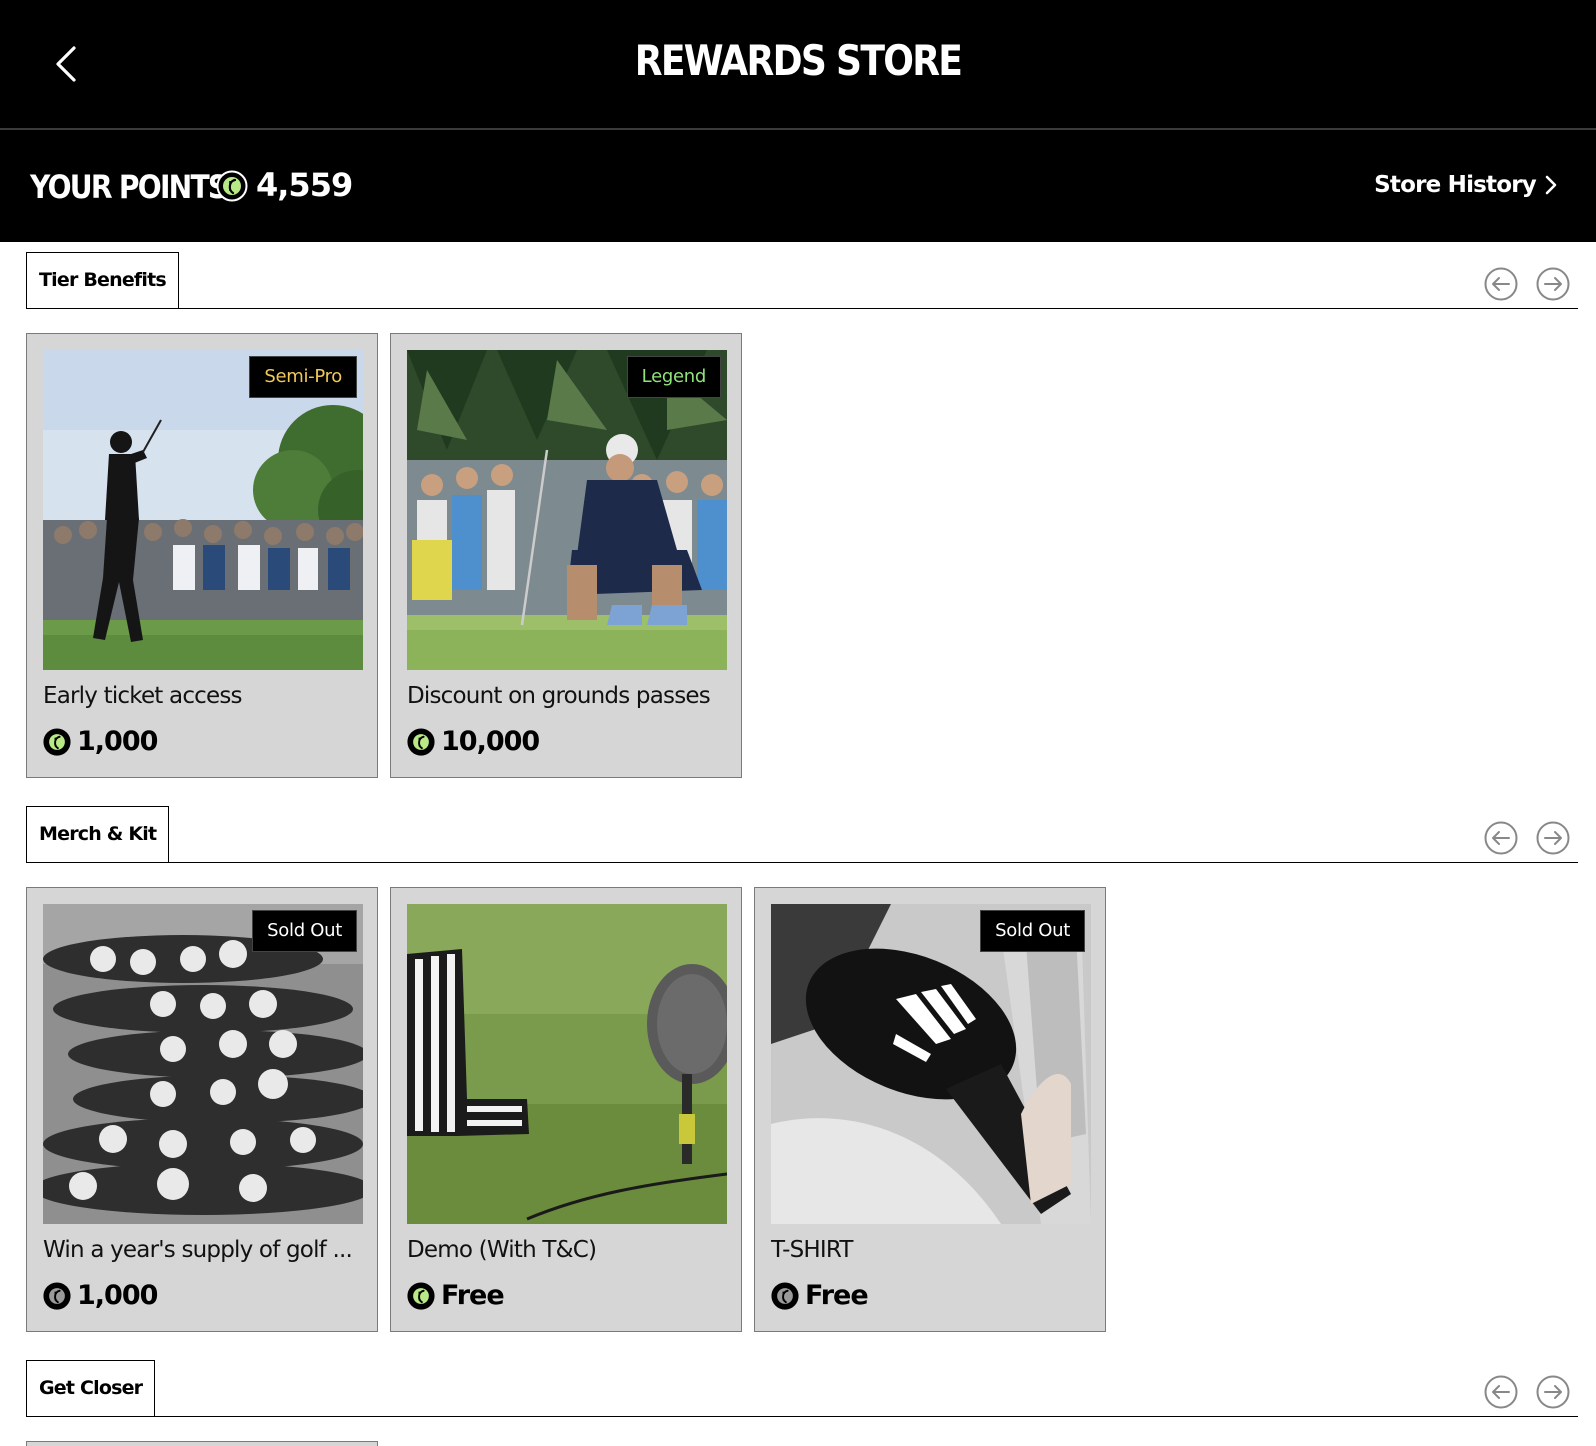  I want to click on reward-card: Sold Out T-SHIRT Free, so click(930, 1109).